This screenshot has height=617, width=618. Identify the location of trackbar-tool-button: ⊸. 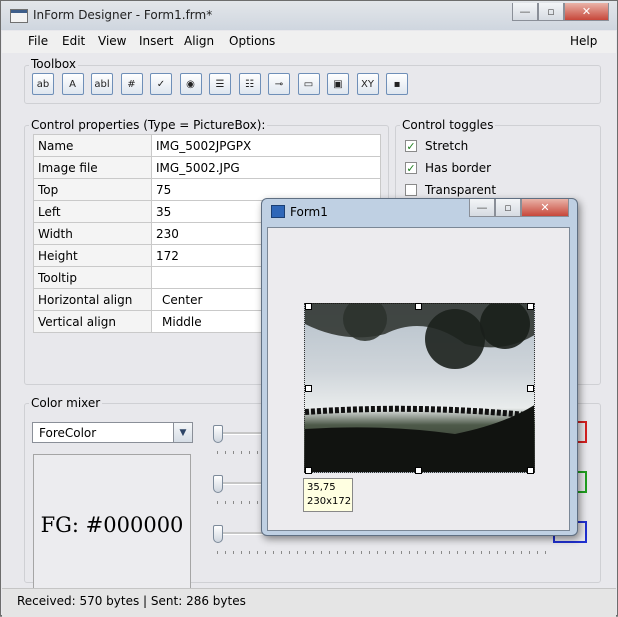
(279, 84).